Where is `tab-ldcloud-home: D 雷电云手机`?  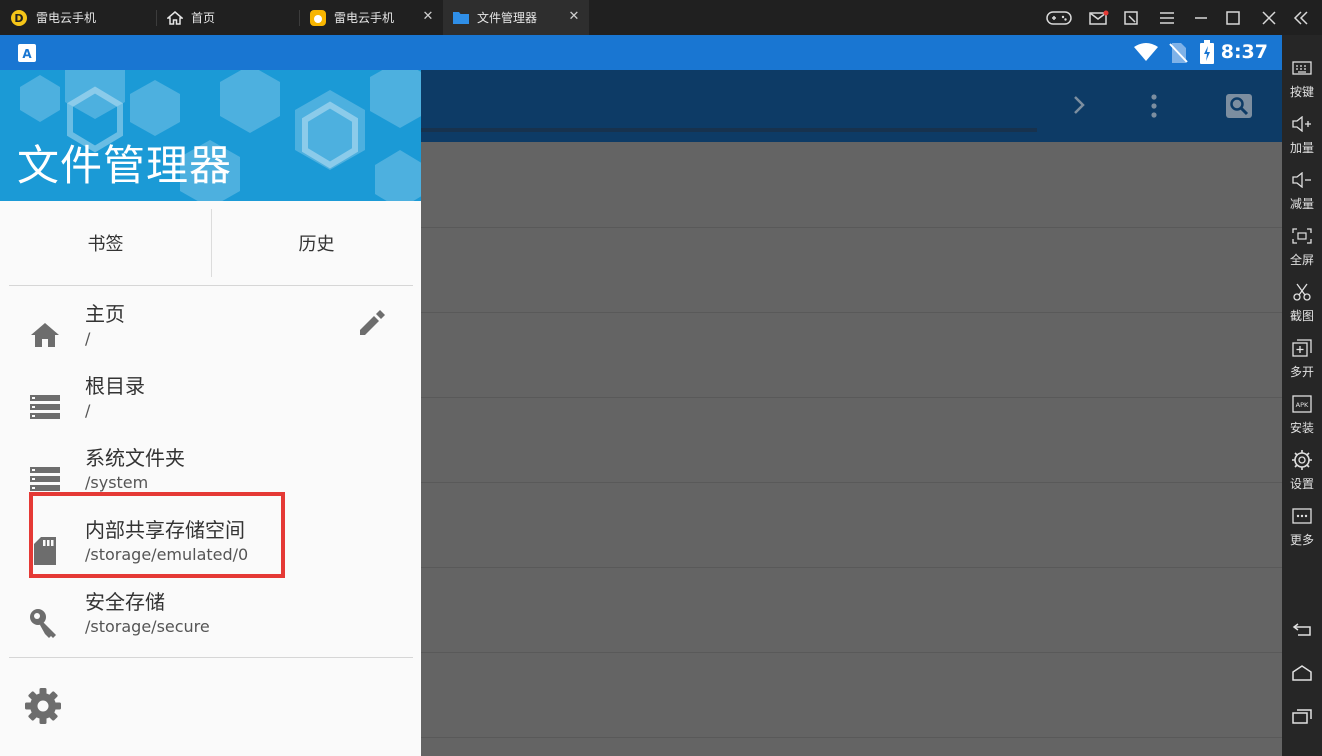
tab-ldcloud-home: D 雷电云手机 is located at coordinates (78, 17).